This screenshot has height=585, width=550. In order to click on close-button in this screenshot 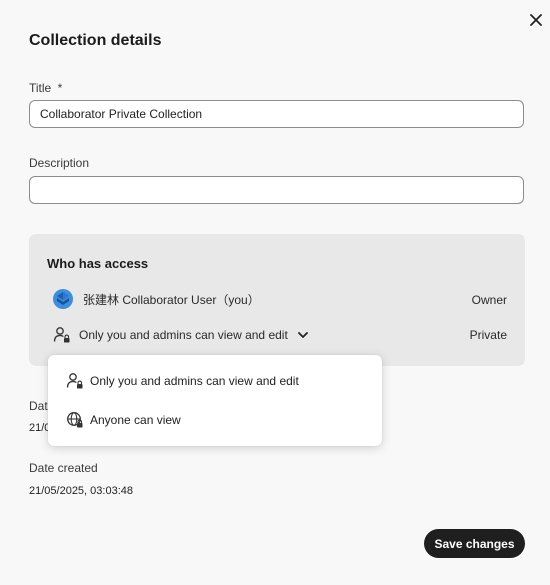, I will do `click(536, 20)`.